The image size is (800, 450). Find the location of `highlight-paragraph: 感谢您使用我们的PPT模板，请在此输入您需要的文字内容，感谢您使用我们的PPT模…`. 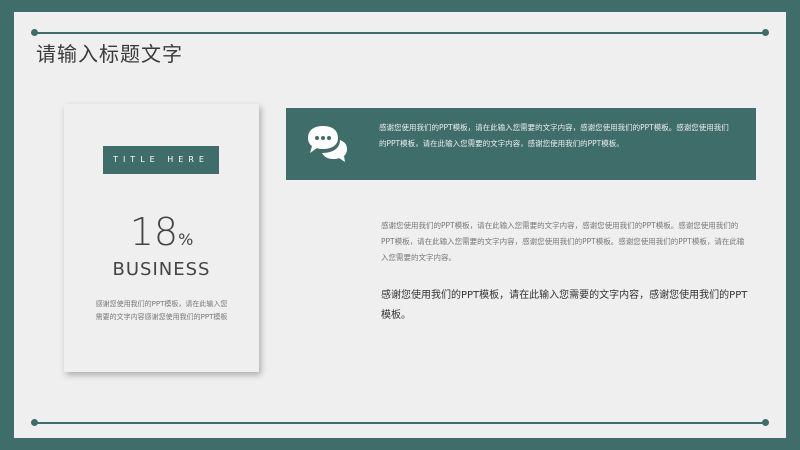

highlight-paragraph: 感谢您使用我们的PPT模板，请在此输入您需要的文字内容，感谢您使用我们的PPT模… is located at coordinates (564, 305).